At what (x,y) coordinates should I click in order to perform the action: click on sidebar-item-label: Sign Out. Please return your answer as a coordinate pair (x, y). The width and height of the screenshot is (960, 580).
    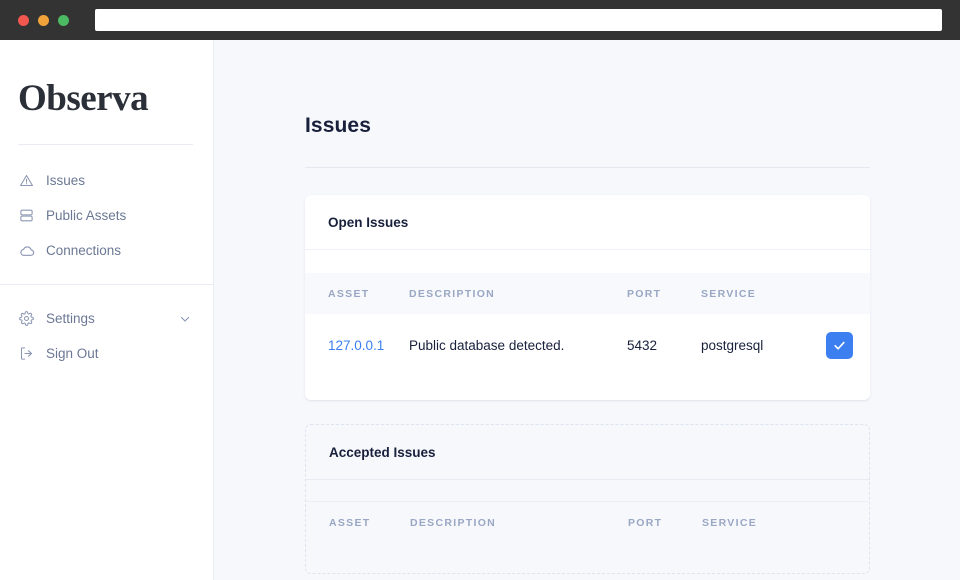
    Looking at the image, I should click on (72, 353).